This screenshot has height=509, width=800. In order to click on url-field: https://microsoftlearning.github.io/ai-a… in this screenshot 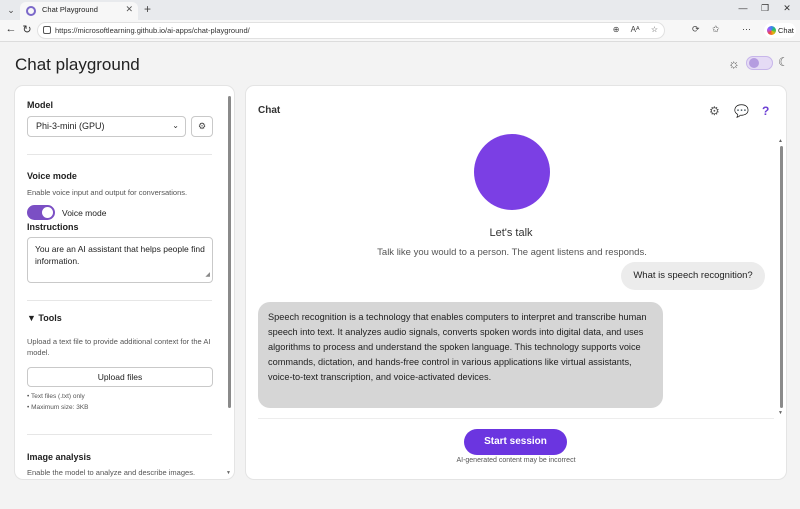, I will do `click(351, 30)`.